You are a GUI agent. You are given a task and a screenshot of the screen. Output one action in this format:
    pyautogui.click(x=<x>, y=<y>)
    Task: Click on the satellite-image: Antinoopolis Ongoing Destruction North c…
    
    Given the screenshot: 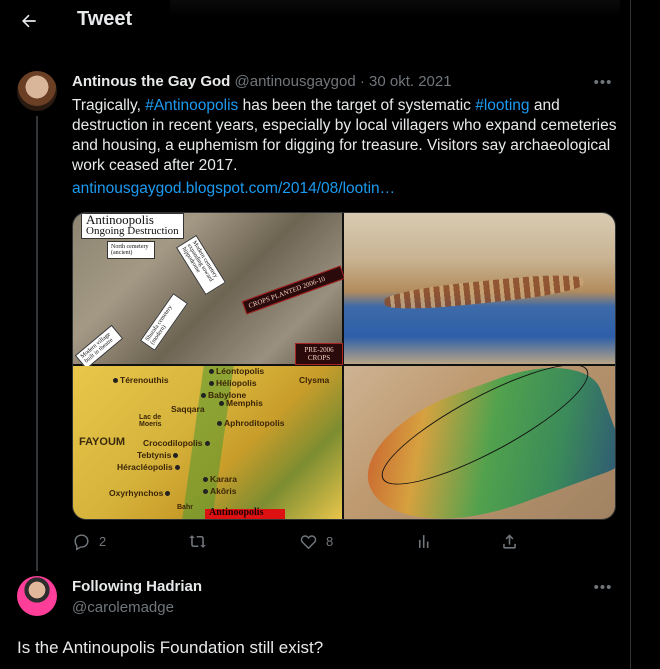 What is the action you would take?
    pyautogui.click(x=209, y=291)
    